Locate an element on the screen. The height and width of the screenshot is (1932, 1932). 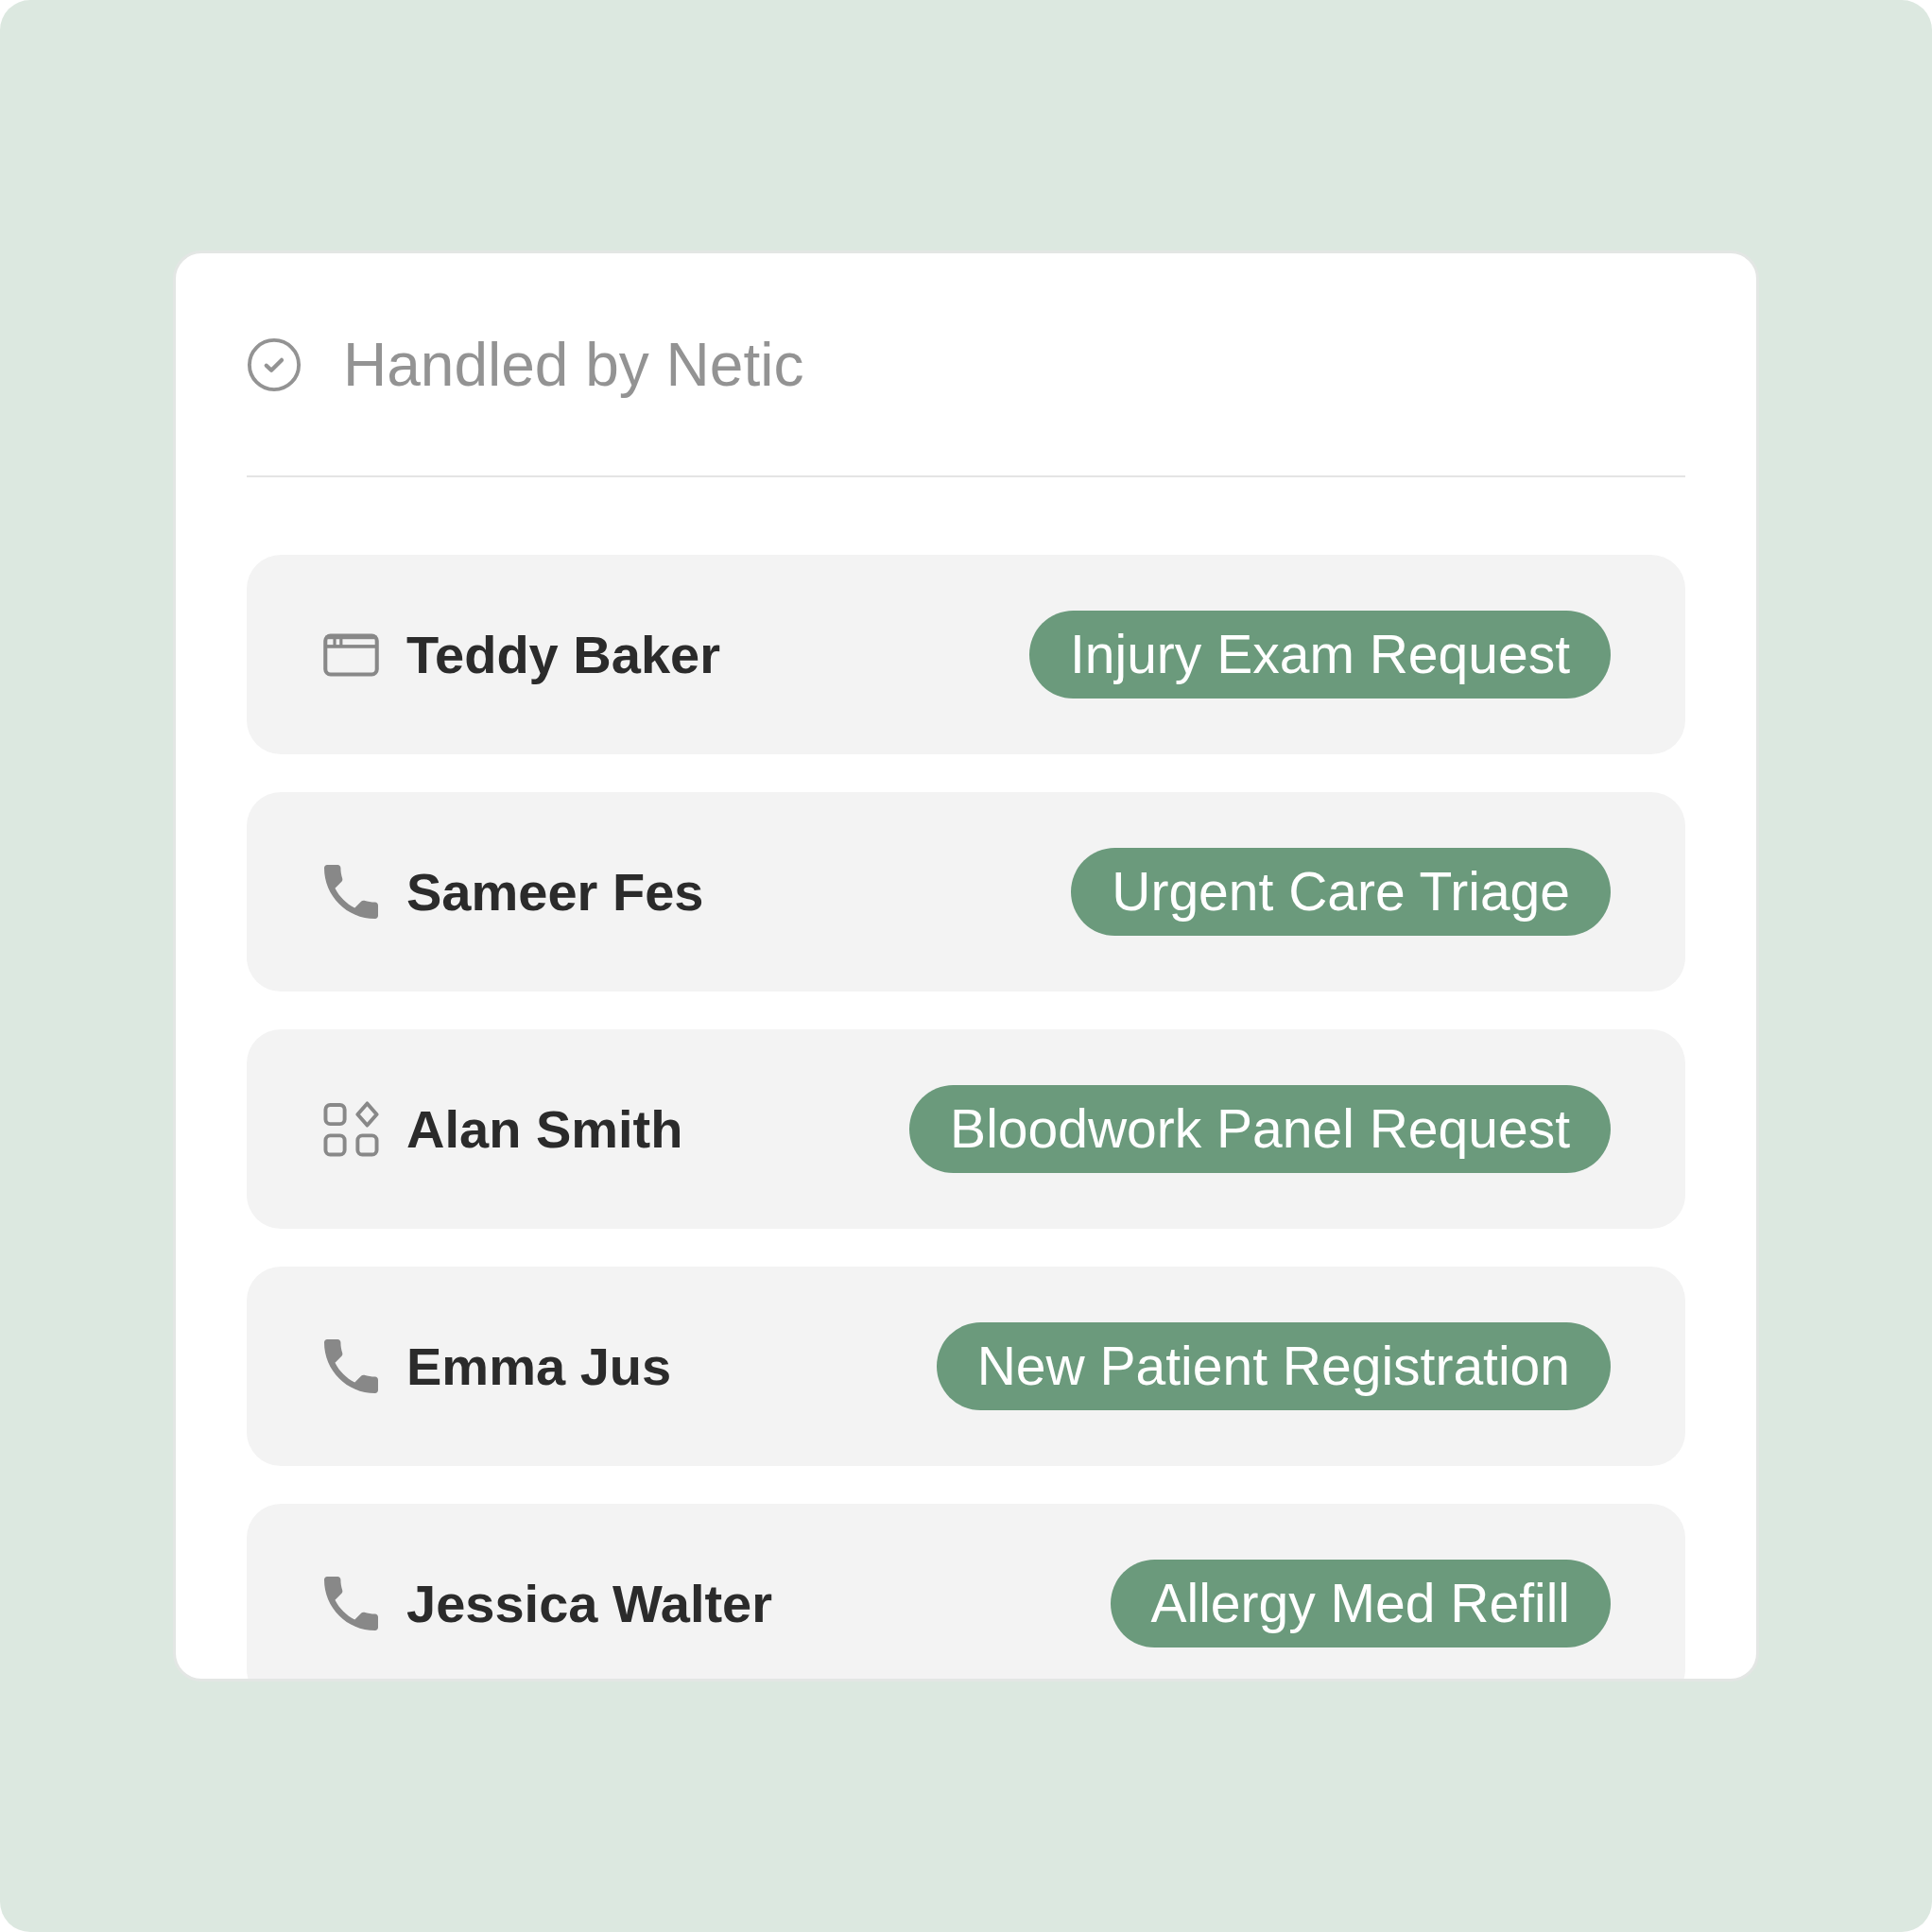
request-row: Teddy Baker Injury Exam Request is located at coordinates (966, 654).